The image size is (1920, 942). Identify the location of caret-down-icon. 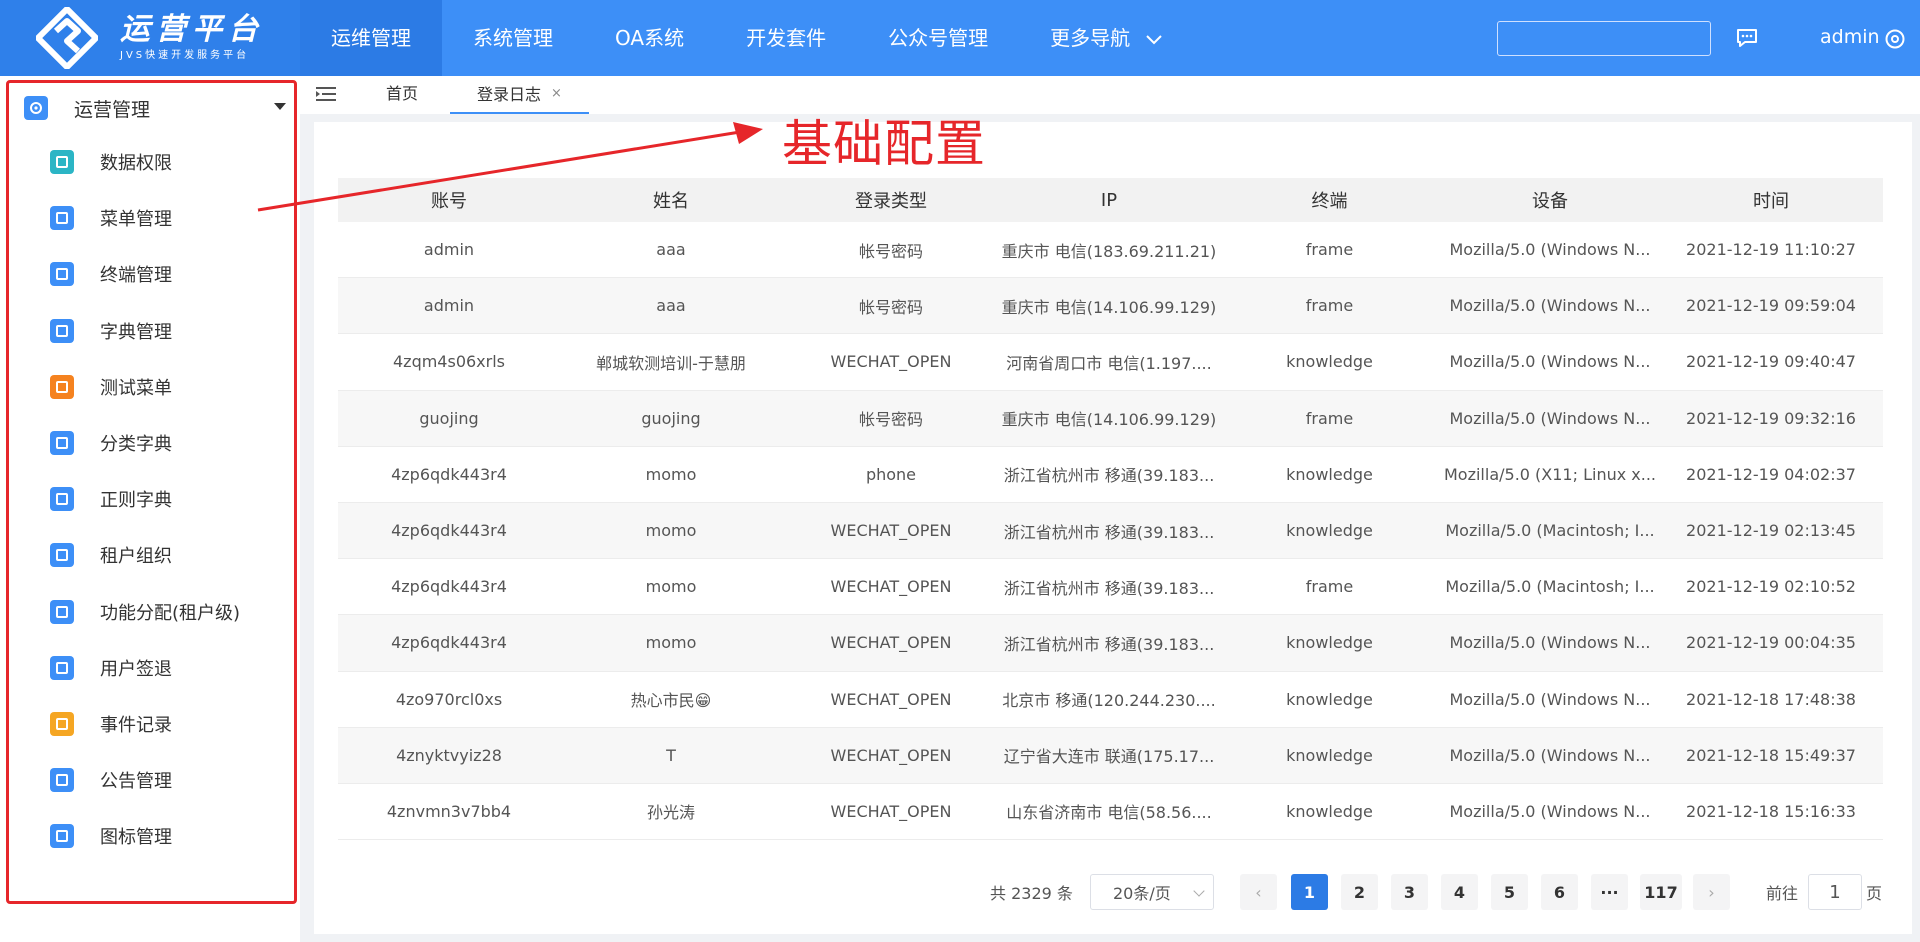
(280, 106).